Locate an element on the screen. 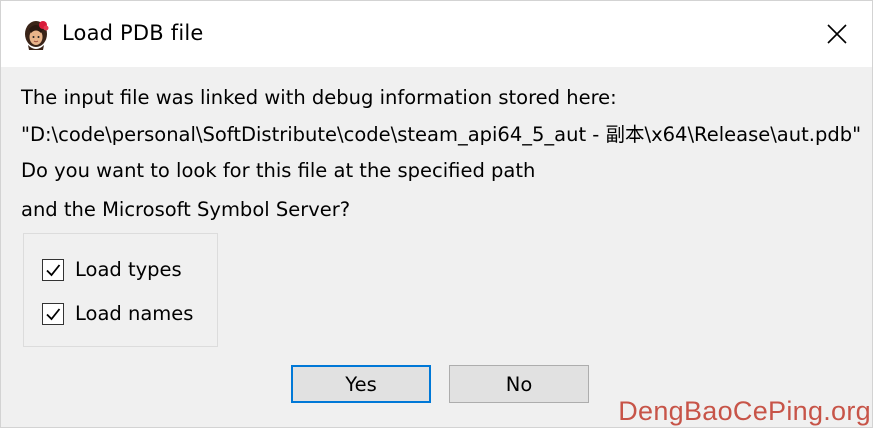 The width and height of the screenshot is (875, 430). close-button is located at coordinates (837, 34).